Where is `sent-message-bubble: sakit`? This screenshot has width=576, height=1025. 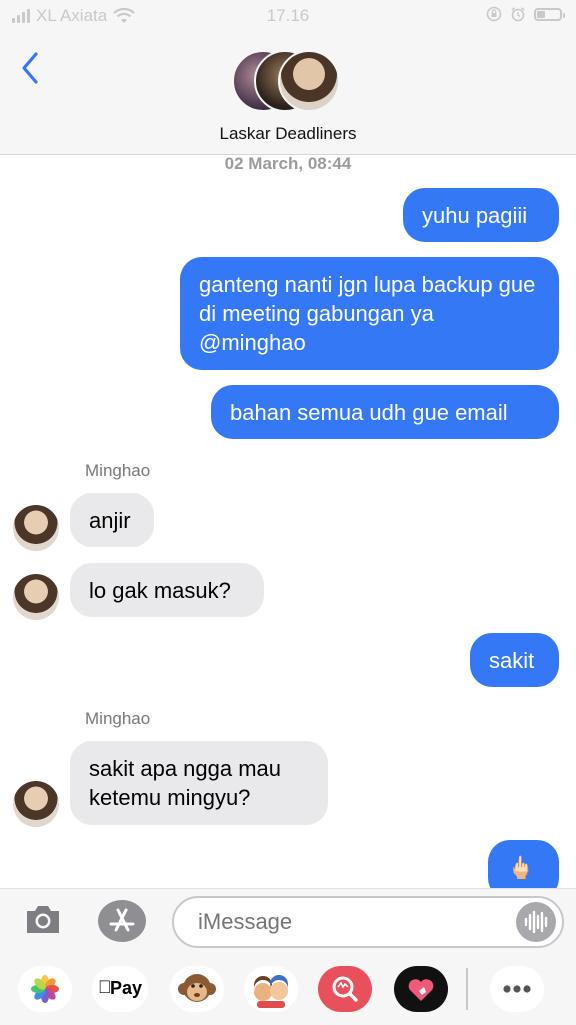 sent-message-bubble: sakit is located at coordinates (514, 660).